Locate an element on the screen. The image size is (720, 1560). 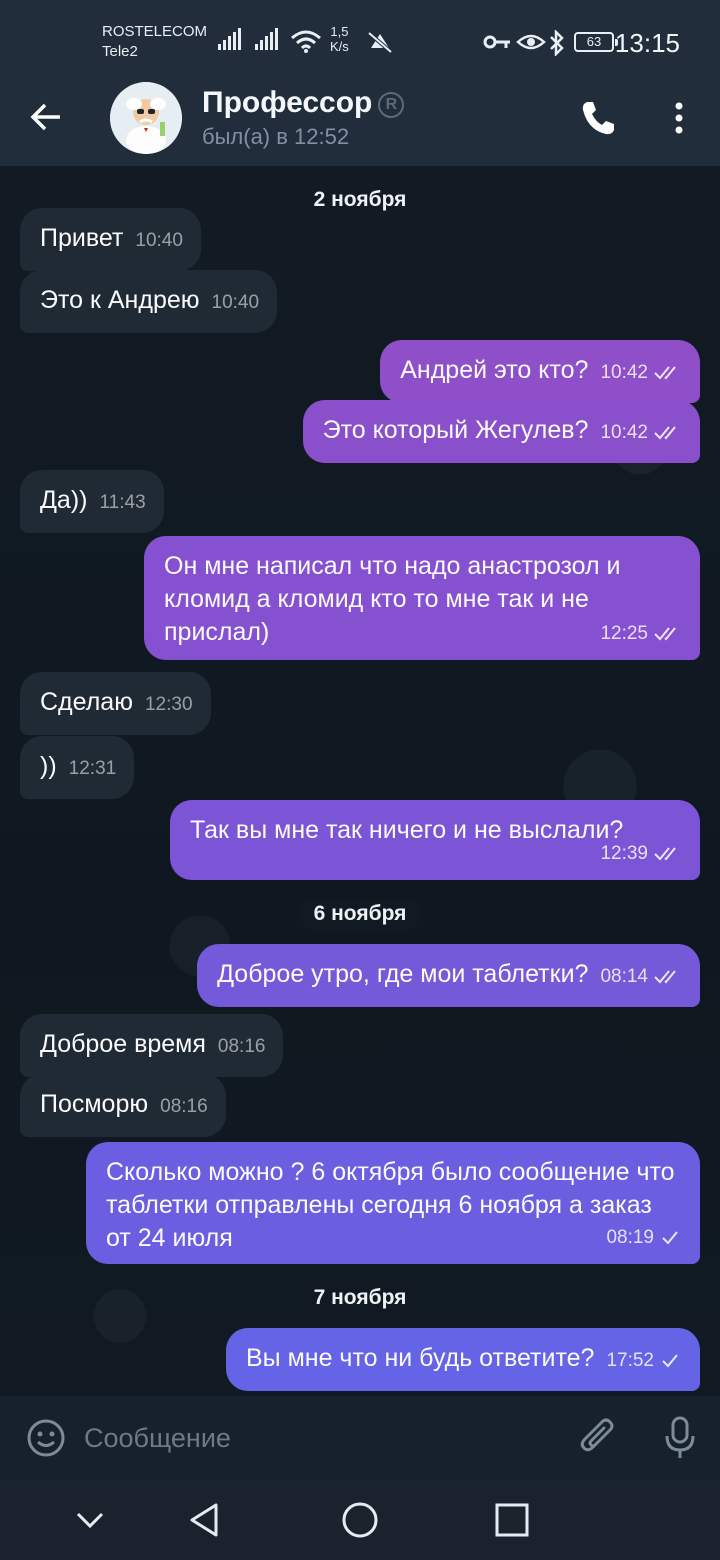
message-incoming: Привет 10:40 is located at coordinates (110, 239).